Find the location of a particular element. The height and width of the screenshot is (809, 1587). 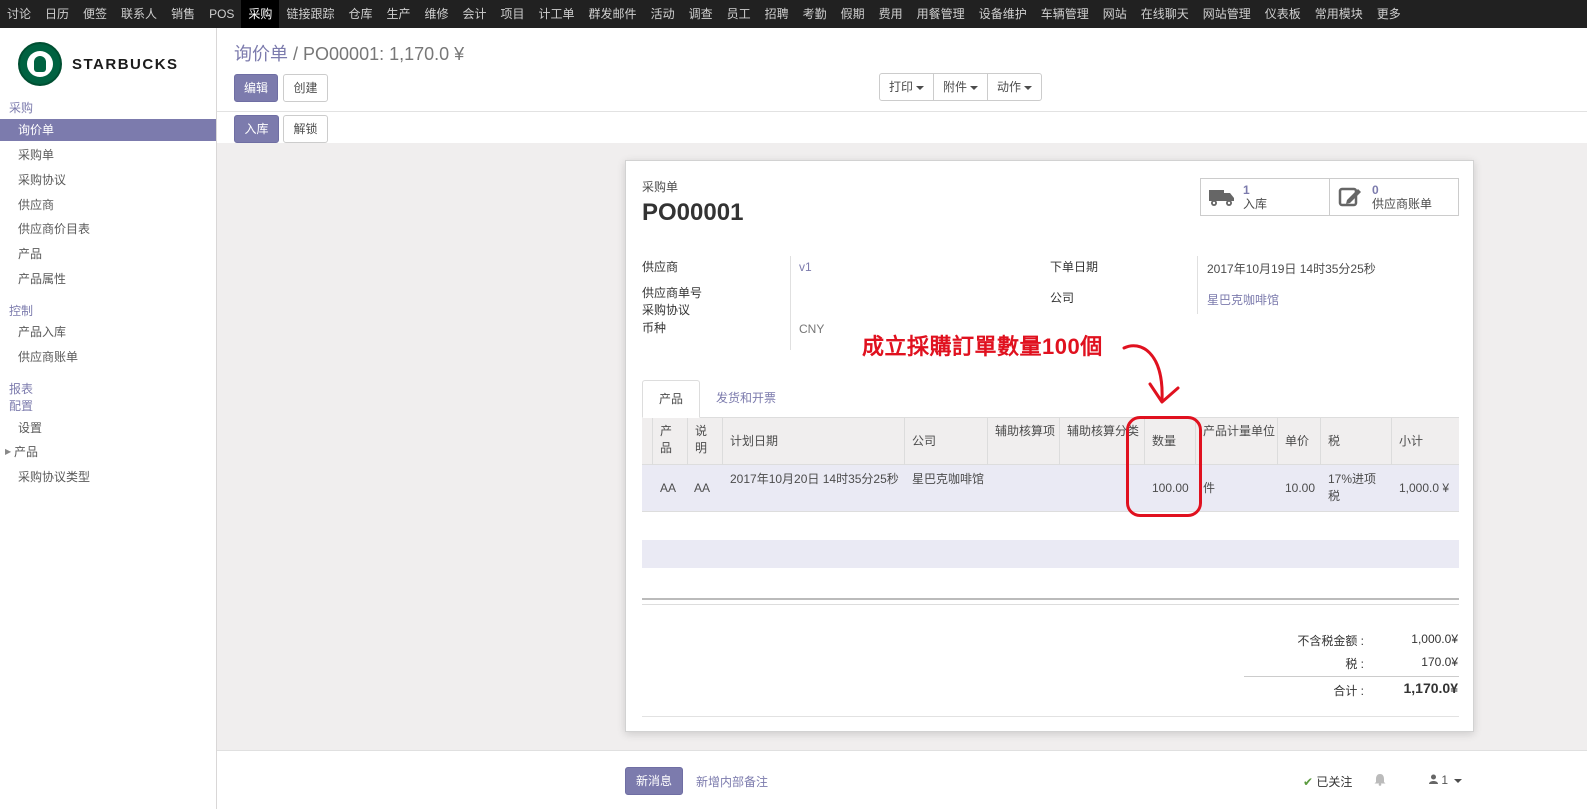

top-menu-item: 生产 is located at coordinates (398, 14).